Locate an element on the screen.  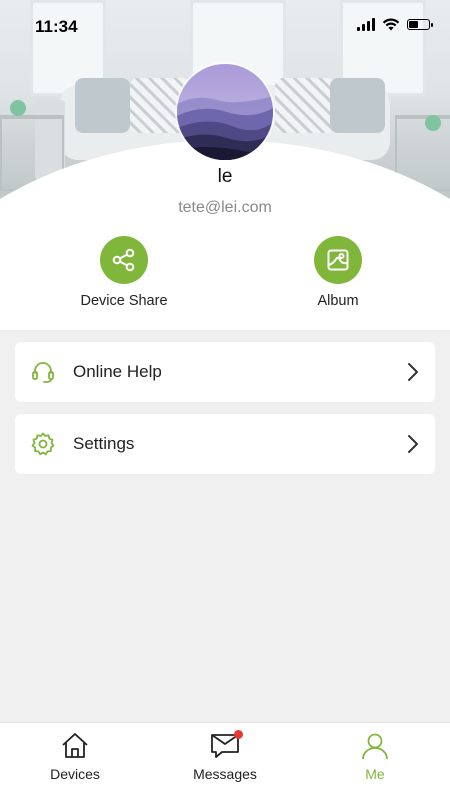
tab-label: Devices is located at coordinates (75, 774).